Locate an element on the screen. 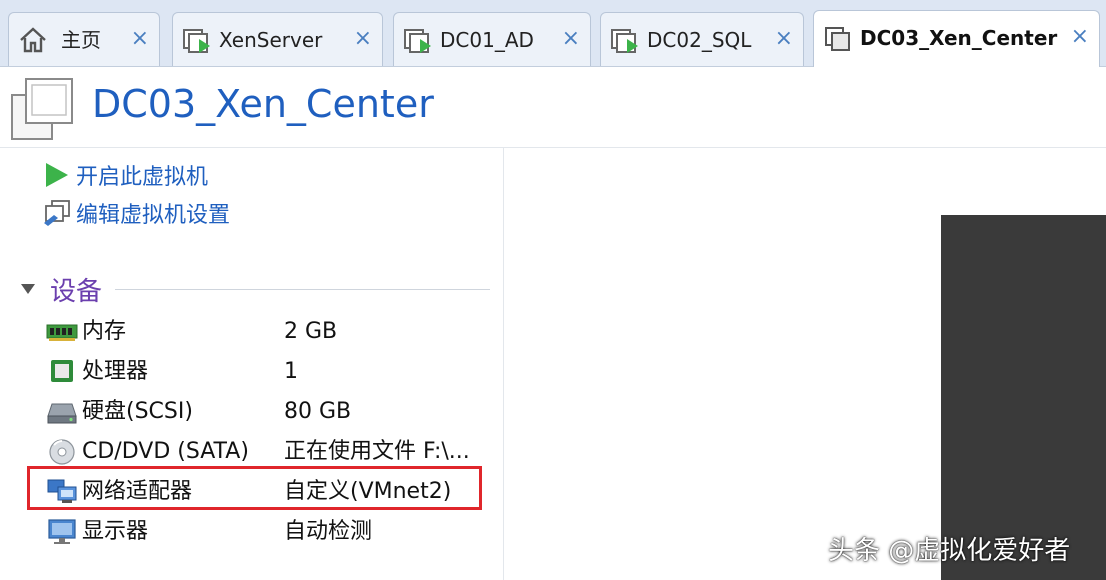  home-icon is located at coordinates (33, 40).